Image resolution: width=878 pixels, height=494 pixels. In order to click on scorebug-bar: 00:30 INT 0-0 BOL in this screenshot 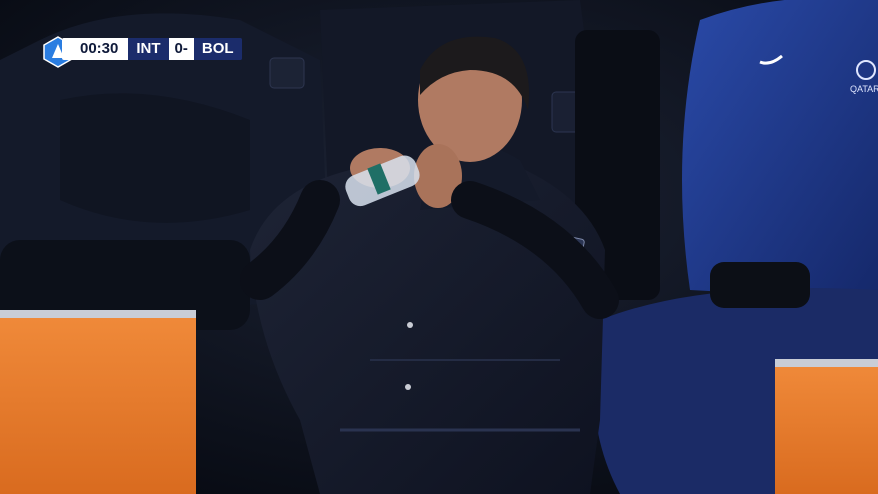, I will do `click(152, 49)`.